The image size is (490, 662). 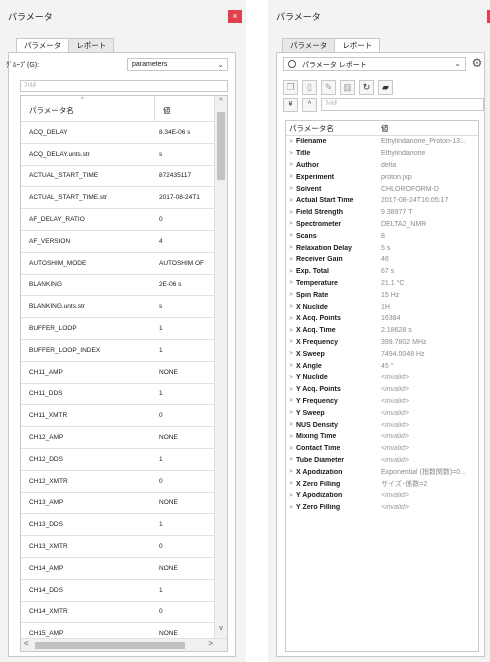 I want to click on tree-item: > NUS Density <invalid>, so click(x=382, y=425).